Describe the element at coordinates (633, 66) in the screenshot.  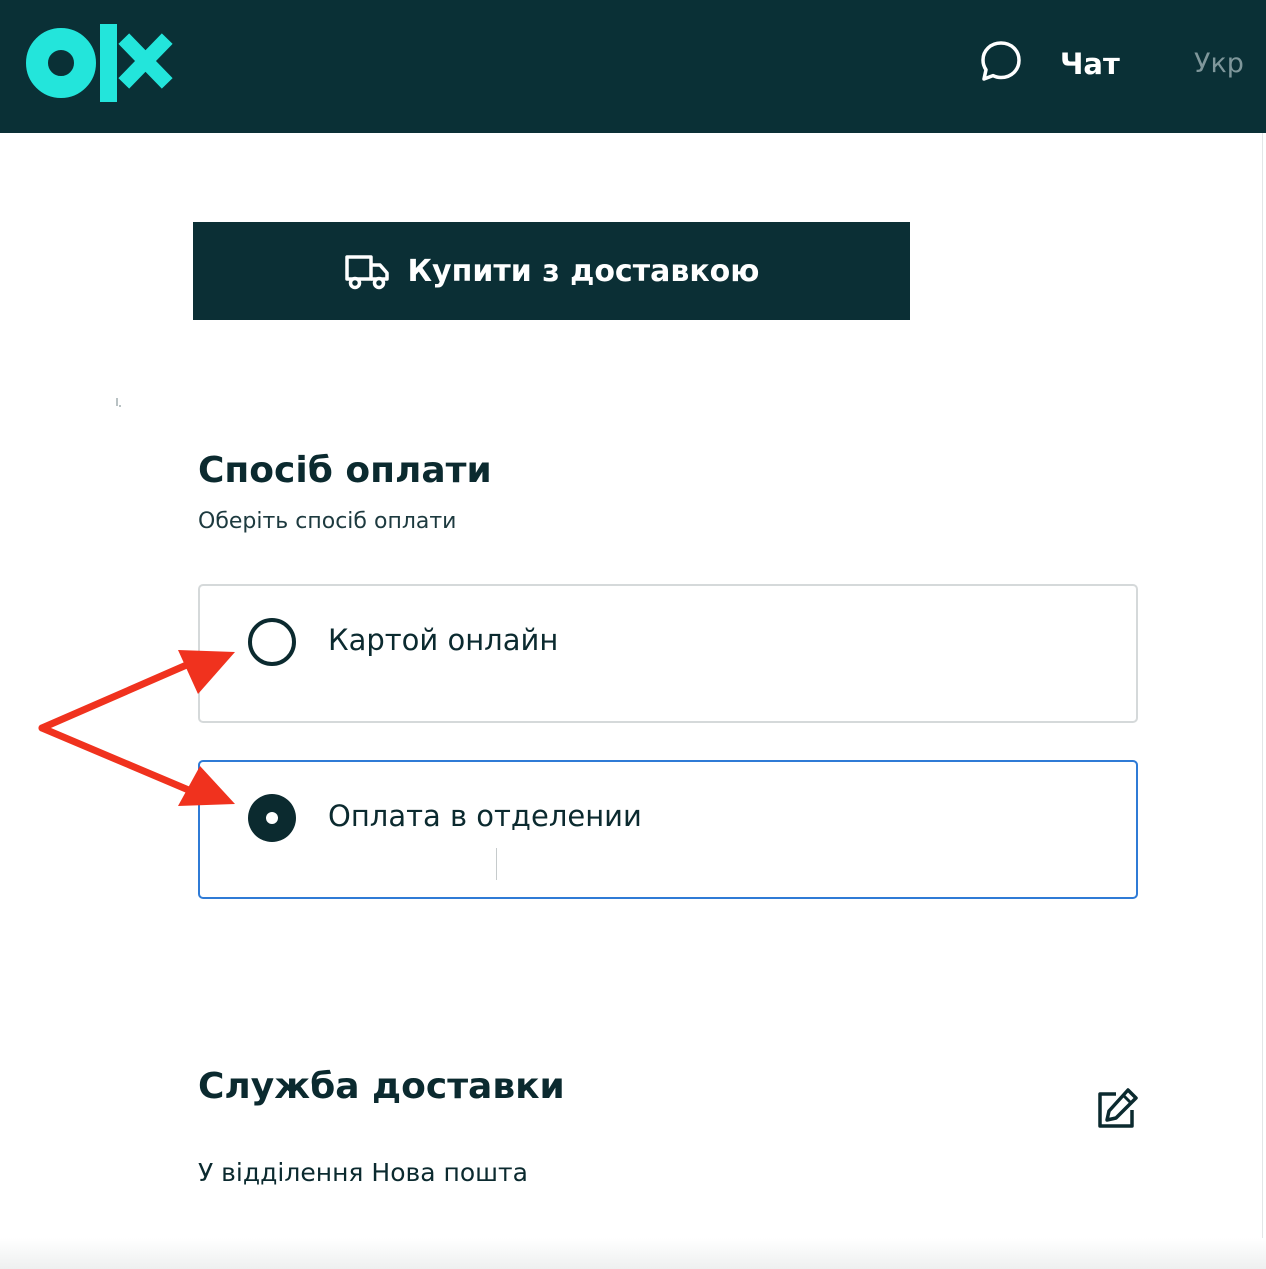
I see `top-header: Чат Укр` at that location.